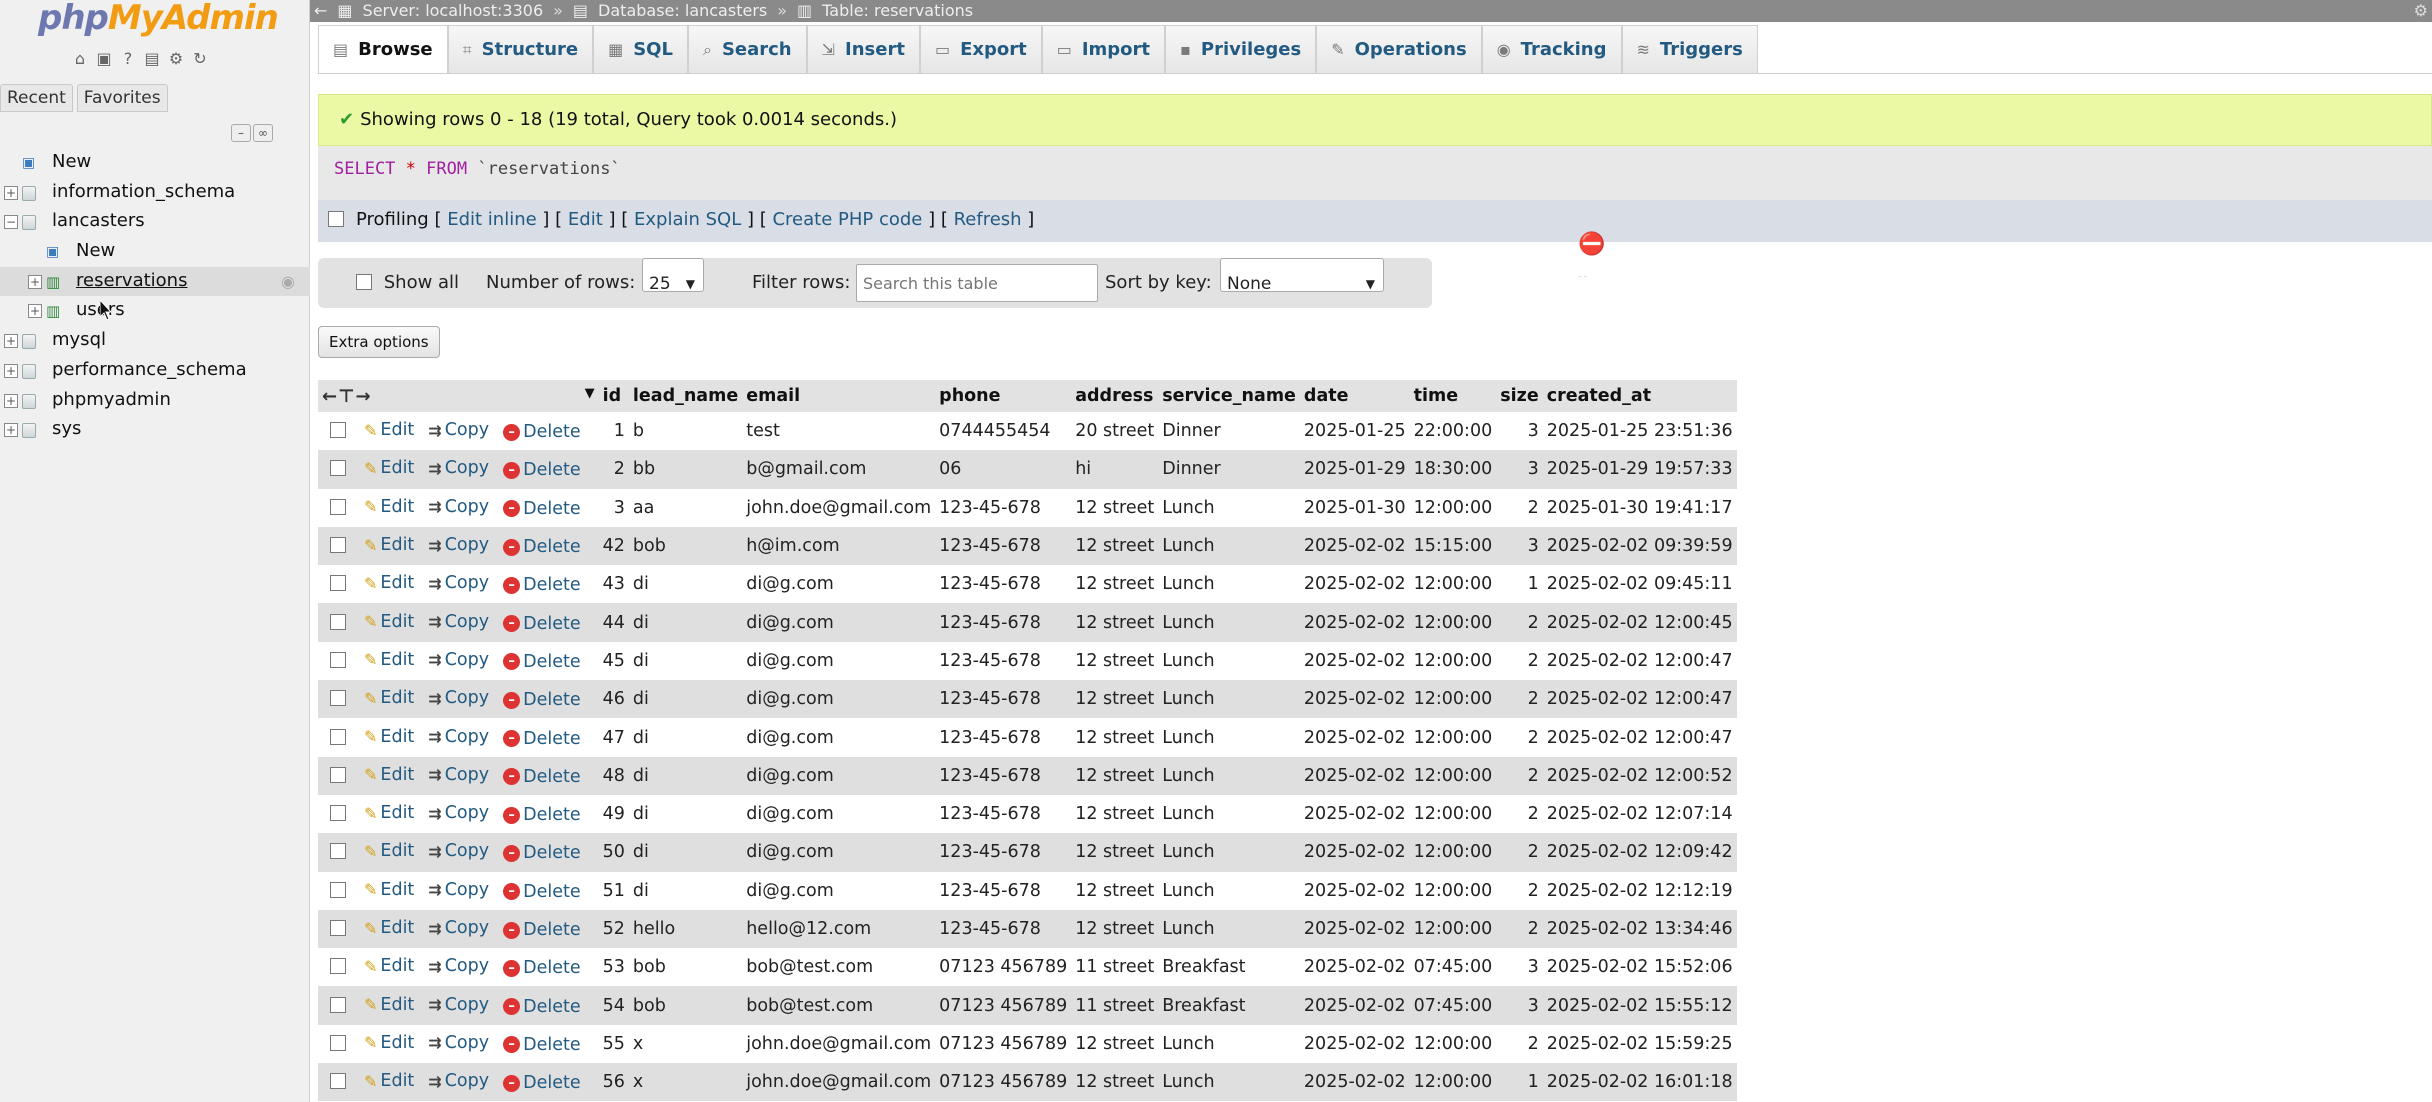 The image size is (2432, 1102). I want to click on column-header-email: email, so click(839, 396).